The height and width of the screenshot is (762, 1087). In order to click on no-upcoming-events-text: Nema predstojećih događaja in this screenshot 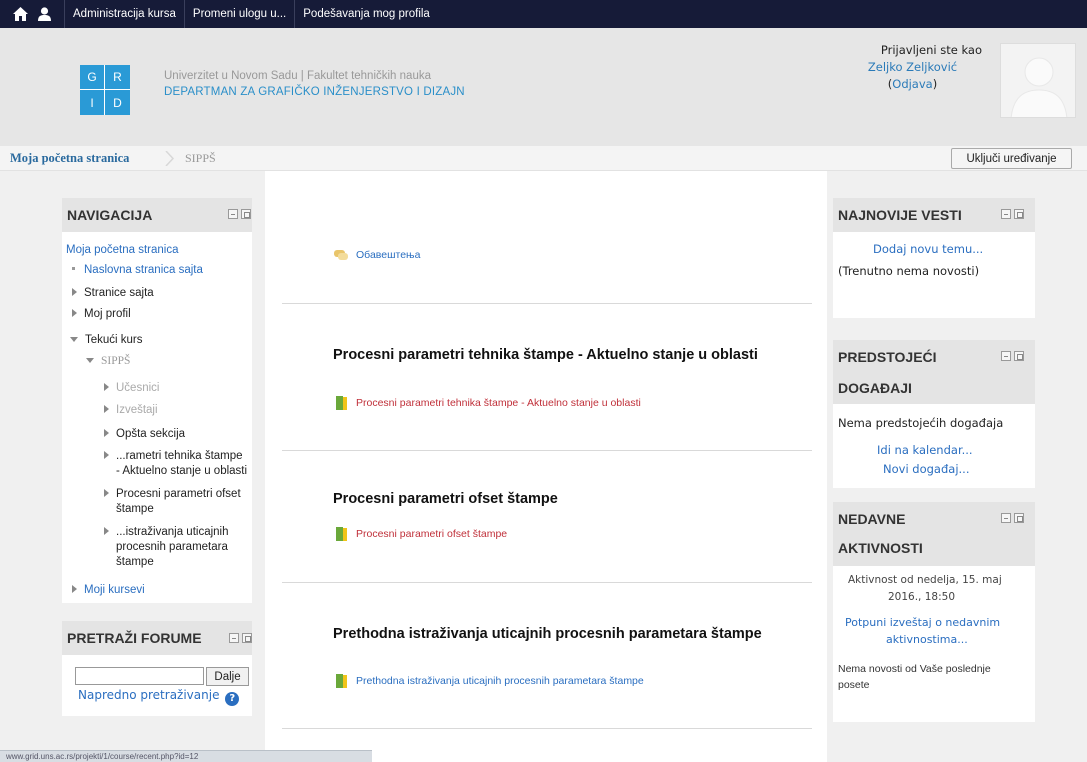, I will do `click(921, 423)`.